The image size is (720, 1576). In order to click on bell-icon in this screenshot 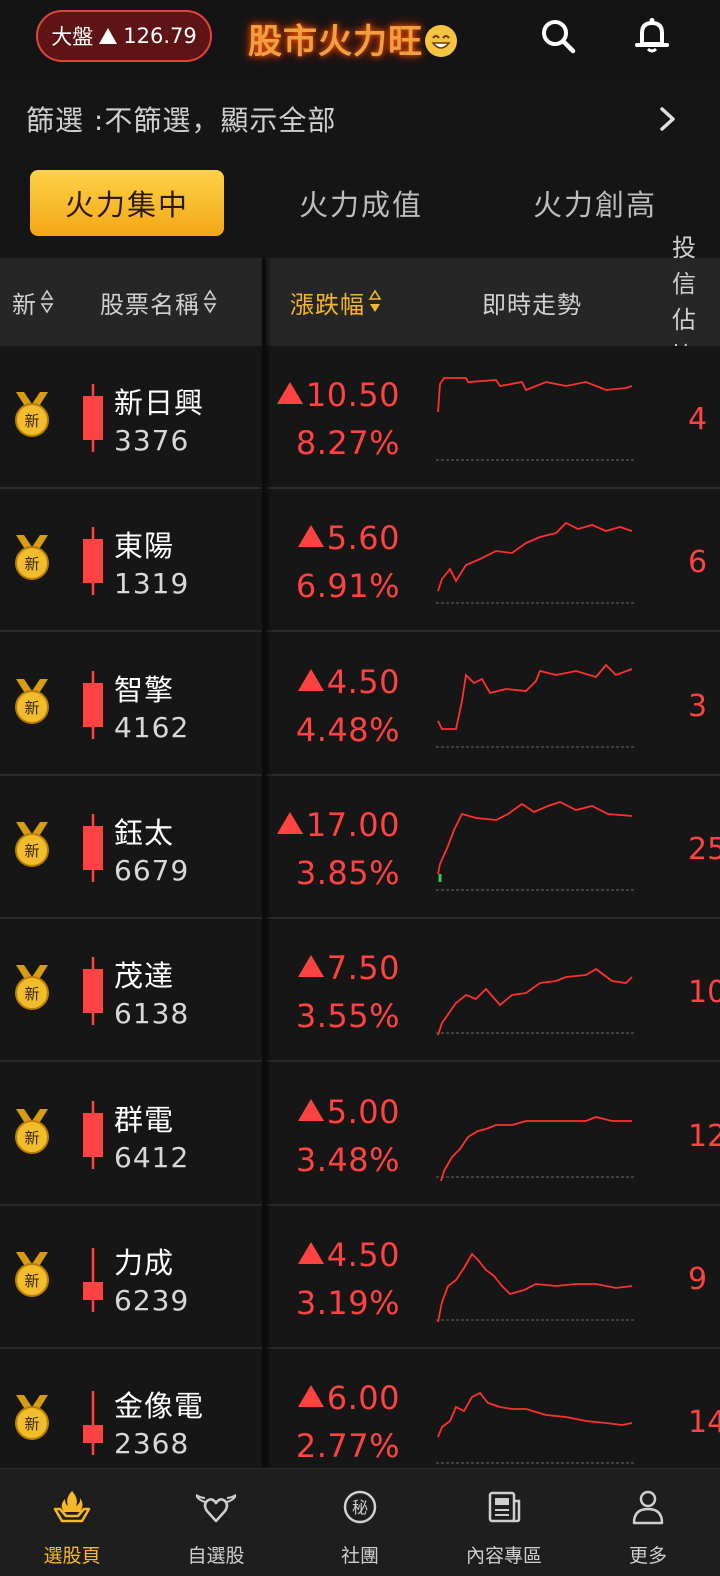, I will do `click(652, 36)`.